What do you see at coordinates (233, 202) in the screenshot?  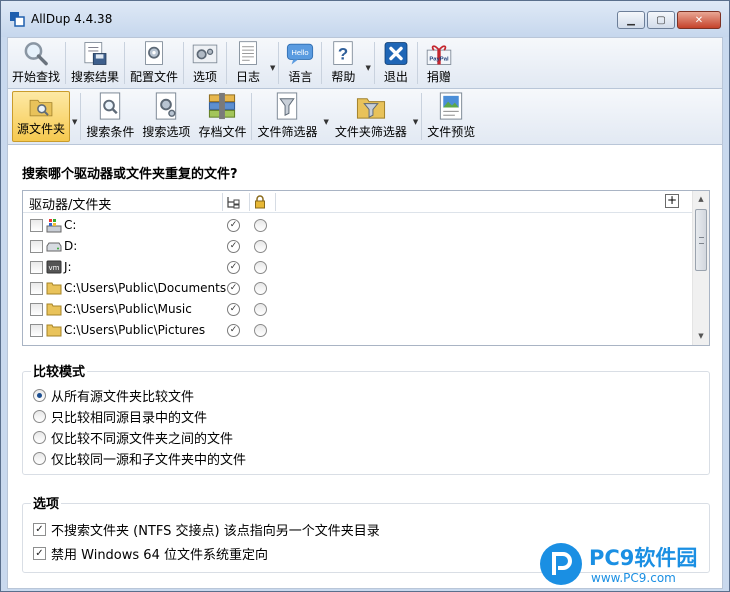 I see `subfolder-column-icon` at bounding box center [233, 202].